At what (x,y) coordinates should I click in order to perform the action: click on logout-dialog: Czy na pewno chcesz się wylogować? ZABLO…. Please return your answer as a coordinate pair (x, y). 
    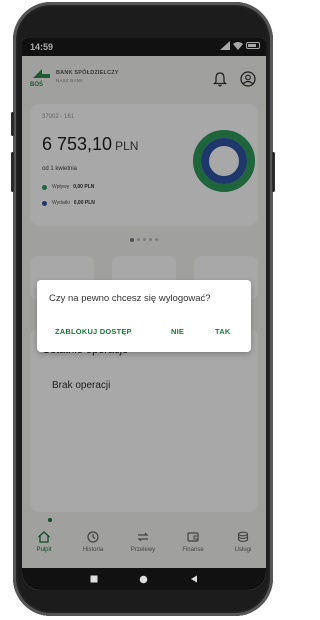
    Looking at the image, I should click on (144, 316).